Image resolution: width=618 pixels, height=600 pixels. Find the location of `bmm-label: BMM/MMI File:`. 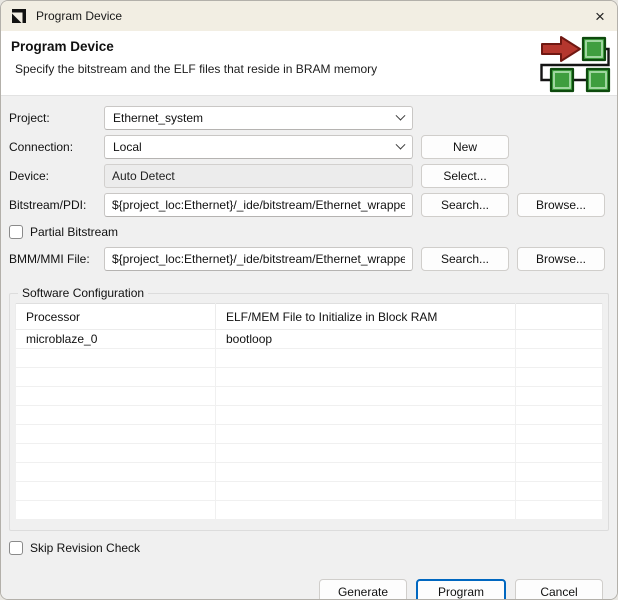

bmm-label: BMM/MMI File: is located at coordinates (49, 259).